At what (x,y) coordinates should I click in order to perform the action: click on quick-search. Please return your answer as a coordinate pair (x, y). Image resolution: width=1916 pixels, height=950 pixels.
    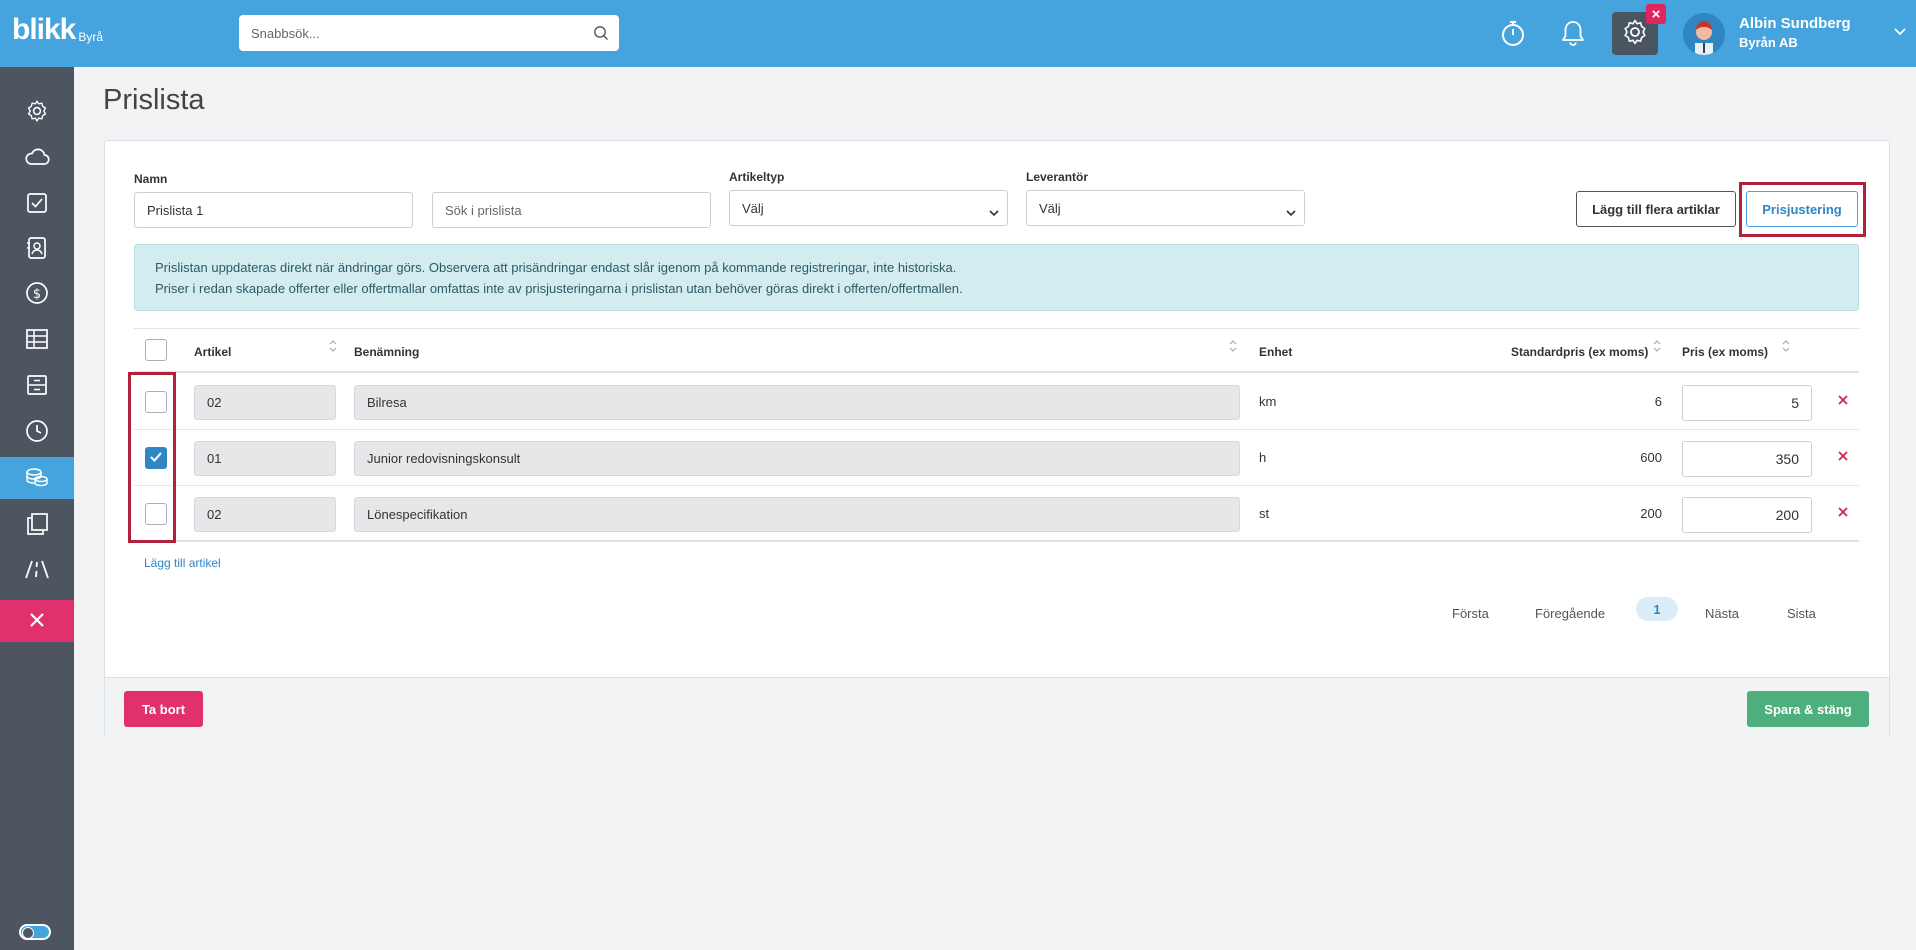
    Looking at the image, I should click on (429, 33).